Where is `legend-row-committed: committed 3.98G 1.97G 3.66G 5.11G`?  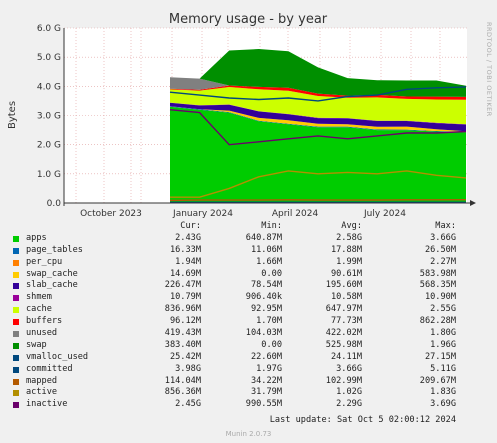
legend-row-committed: committed 3.98G 1.97G 3.66G 5.11G is located at coordinates (248, 370).